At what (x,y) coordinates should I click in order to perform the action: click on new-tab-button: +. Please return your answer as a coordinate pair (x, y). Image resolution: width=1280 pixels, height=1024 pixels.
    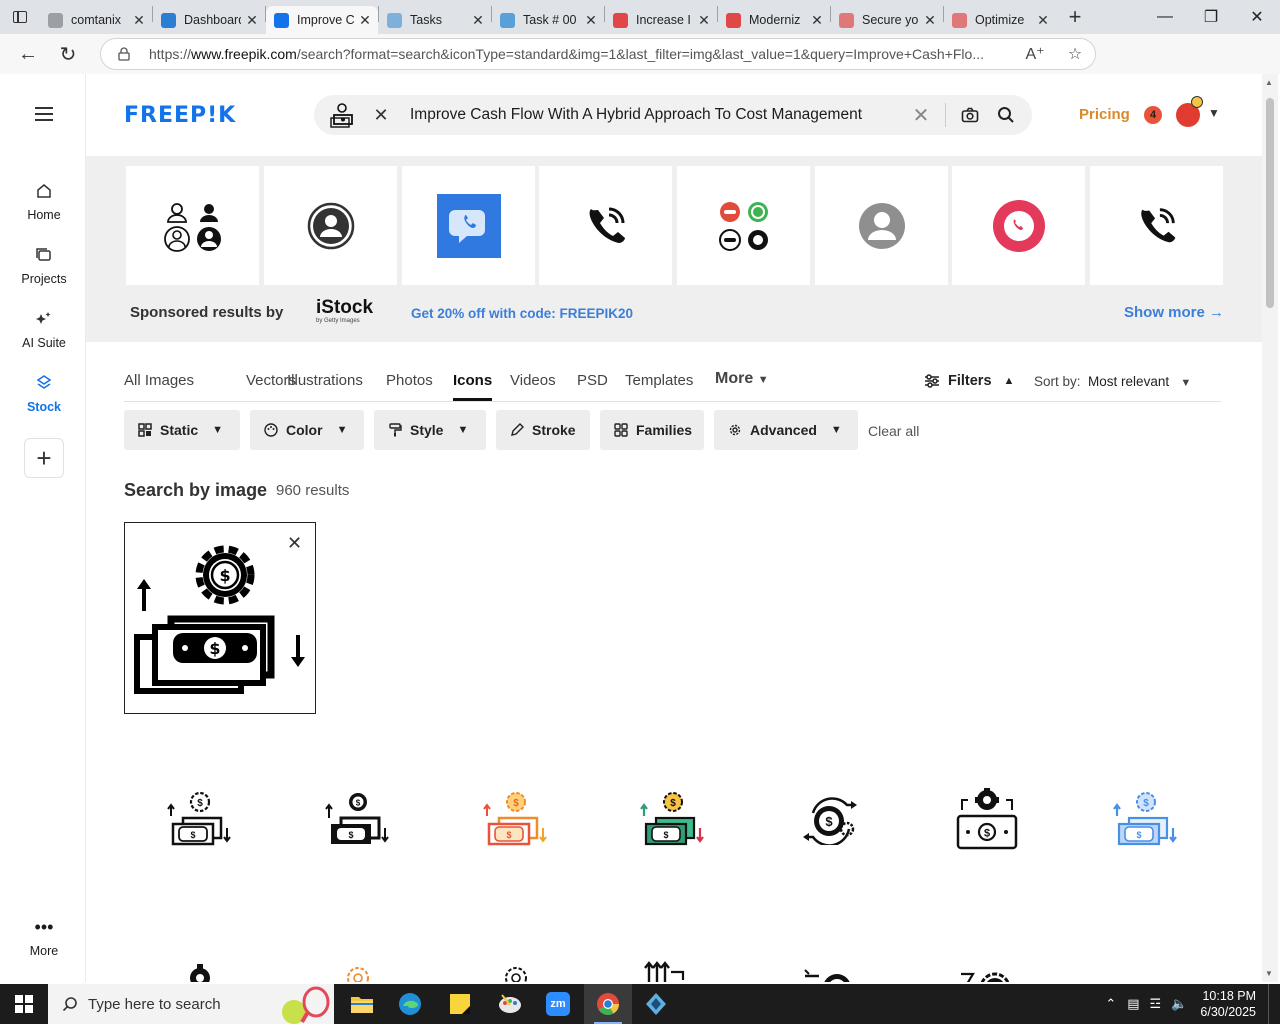
    Looking at the image, I should click on (1075, 17).